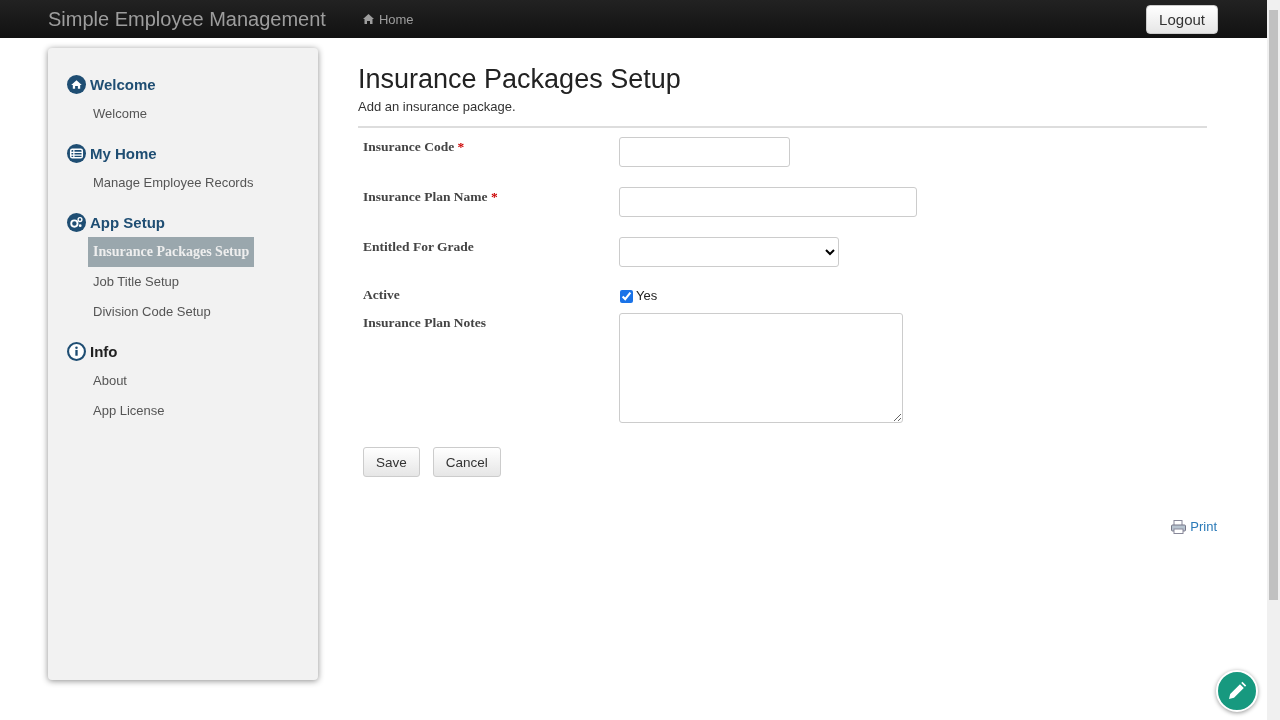 This screenshot has width=1280, height=720. Describe the element at coordinates (123, 153) in the screenshot. I see `sidebar-heading: My Home` at that location.